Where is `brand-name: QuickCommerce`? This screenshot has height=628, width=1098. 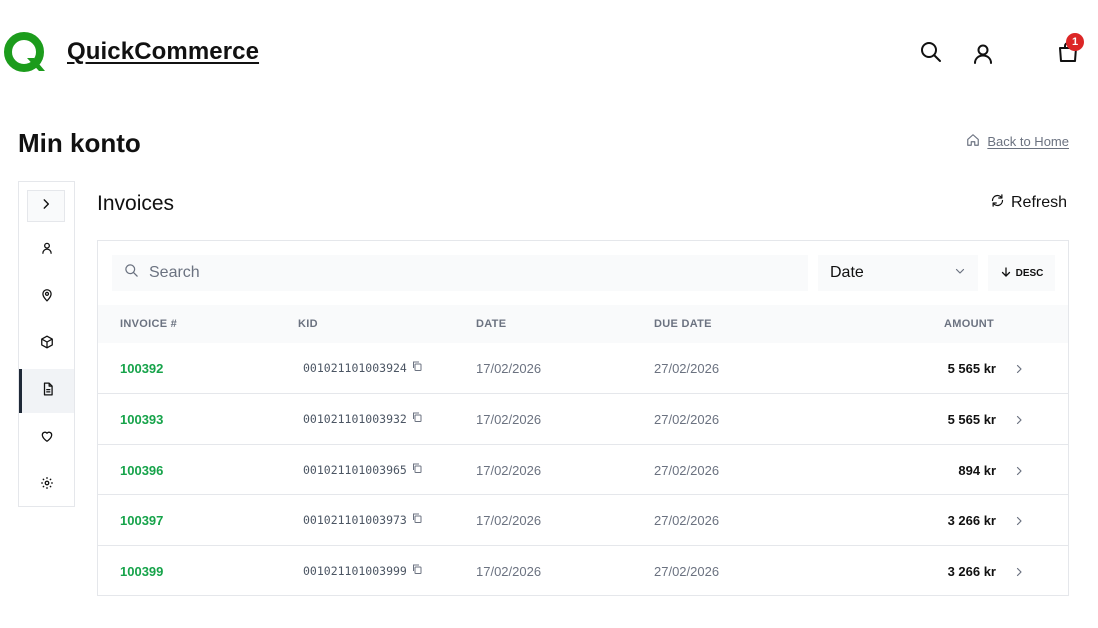
brand-name: QuickCommerce is located at coordinates (163, 52).